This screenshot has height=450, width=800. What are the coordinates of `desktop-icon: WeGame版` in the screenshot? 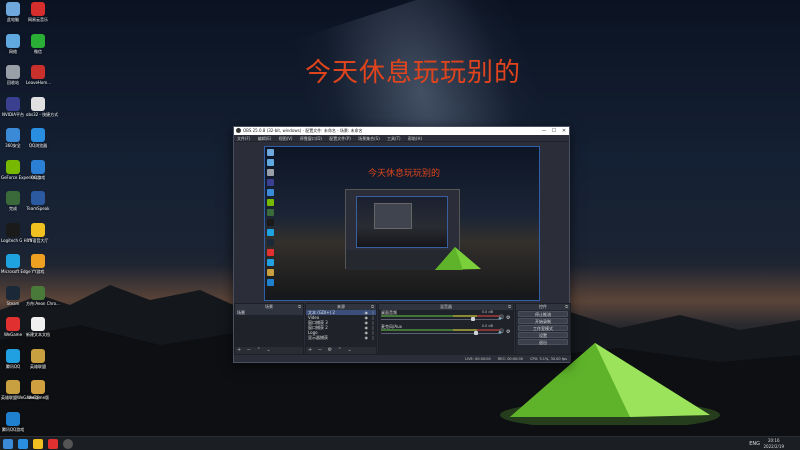 It's located at (38, 390).